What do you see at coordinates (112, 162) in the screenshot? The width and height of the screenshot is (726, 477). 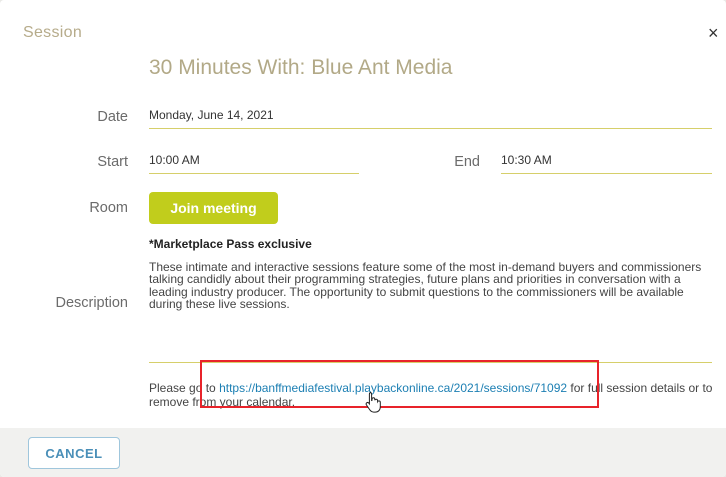 I see `start-label: Start` at bounding box center [112, 162].